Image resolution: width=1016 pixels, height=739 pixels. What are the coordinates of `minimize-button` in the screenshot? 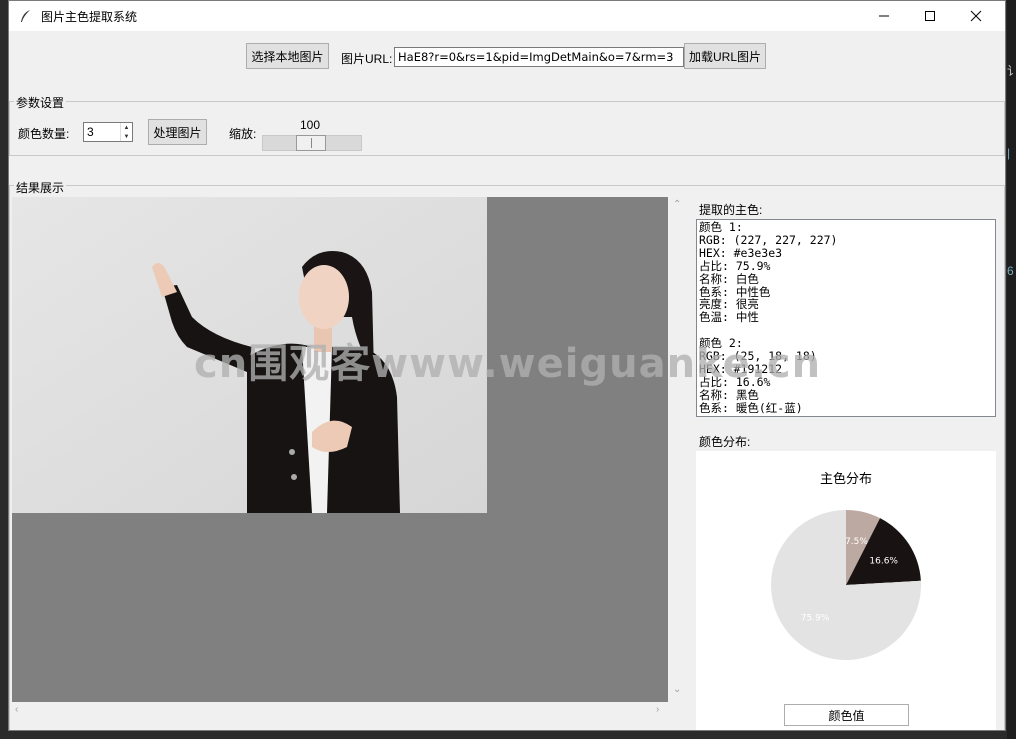 It's located at (884, 16).